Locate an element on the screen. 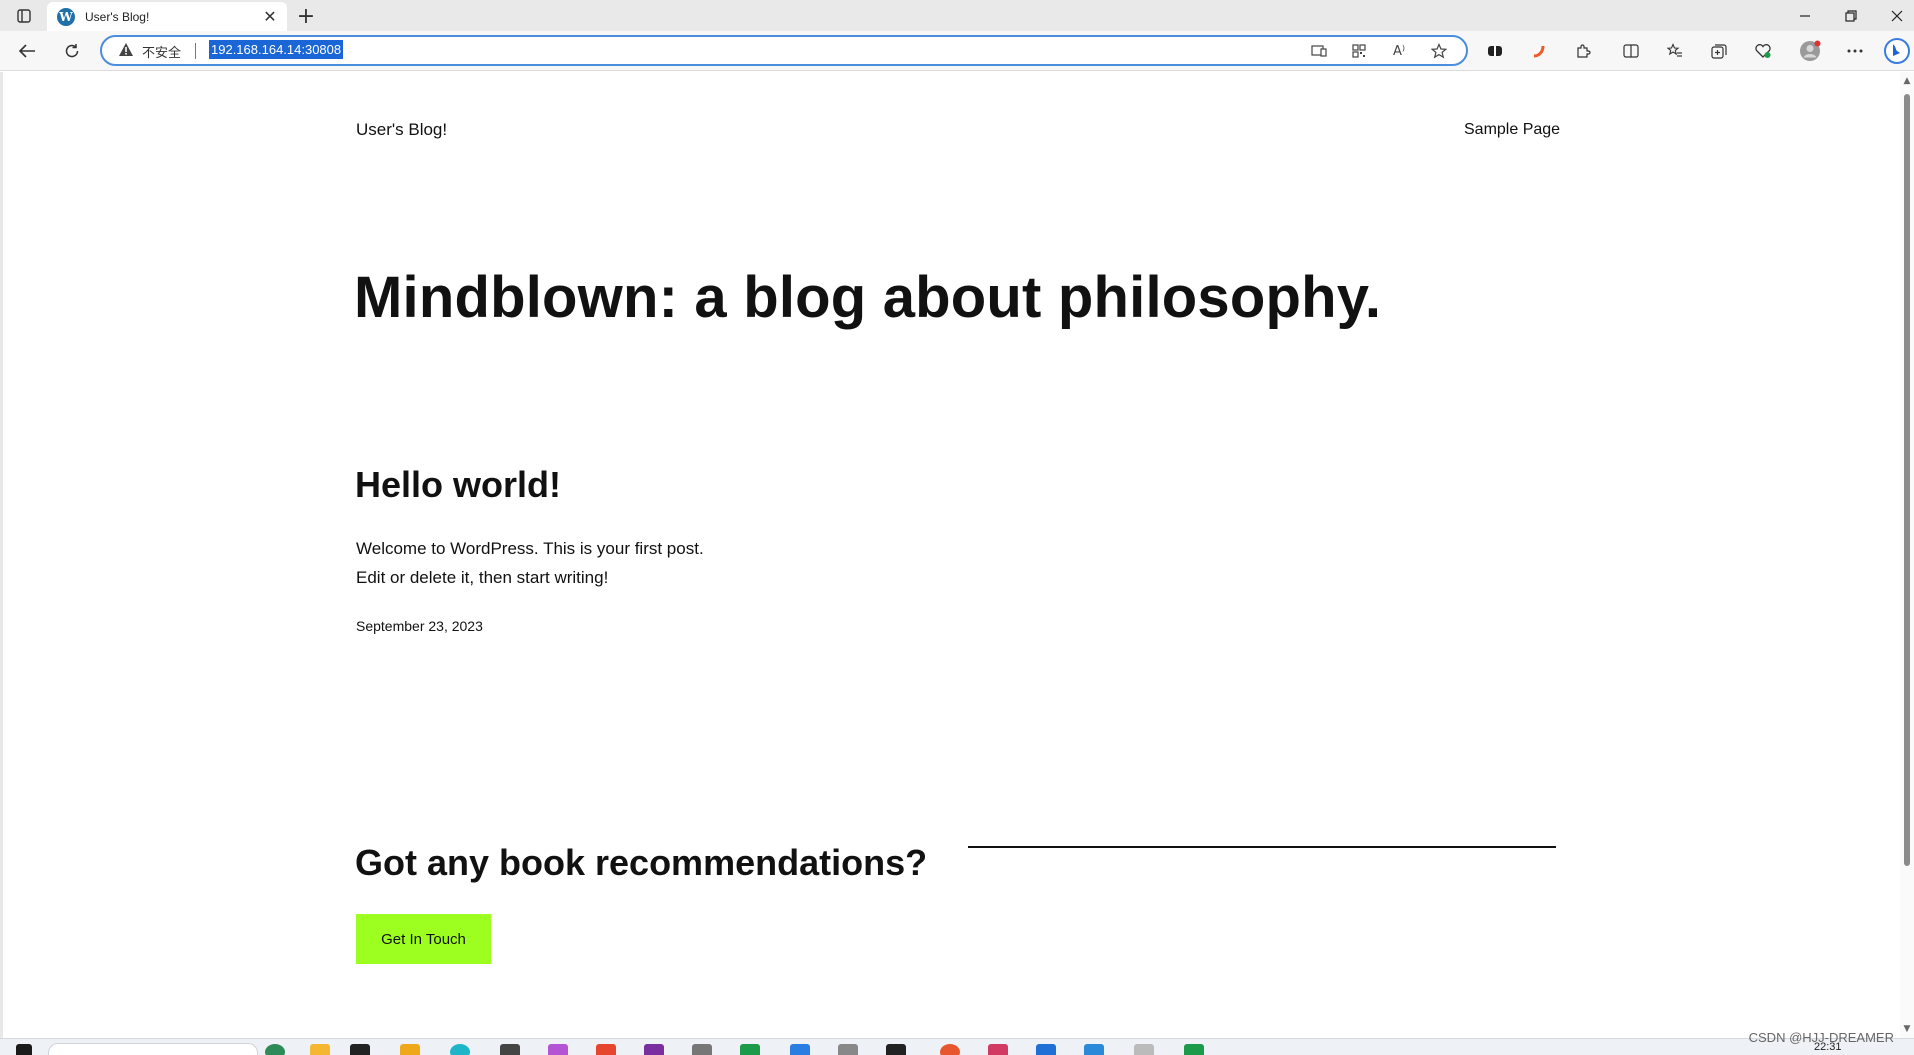 This screenshot has height=1055, width=1914. taskbar-terminal-icon is located at coordinates (896, 1049).